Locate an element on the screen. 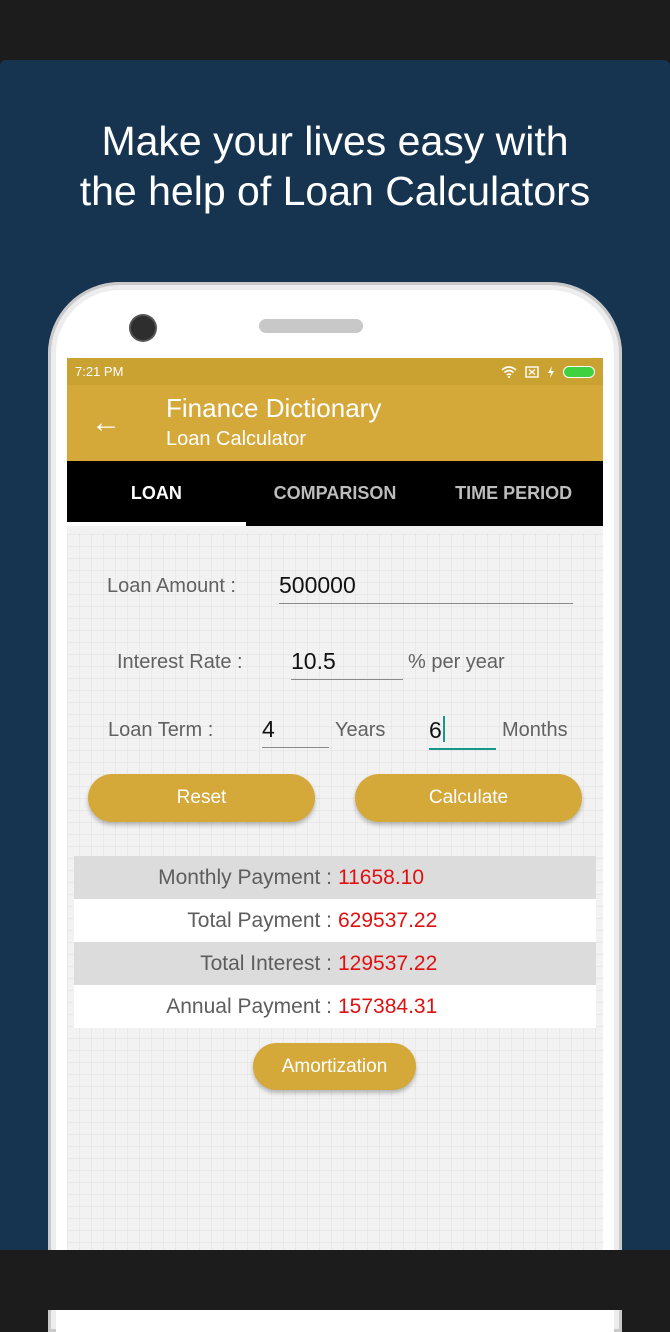 The height and width of the screenshot is (1332, 670). status-time: 7:21 PM is located at coordinates (99, 371).